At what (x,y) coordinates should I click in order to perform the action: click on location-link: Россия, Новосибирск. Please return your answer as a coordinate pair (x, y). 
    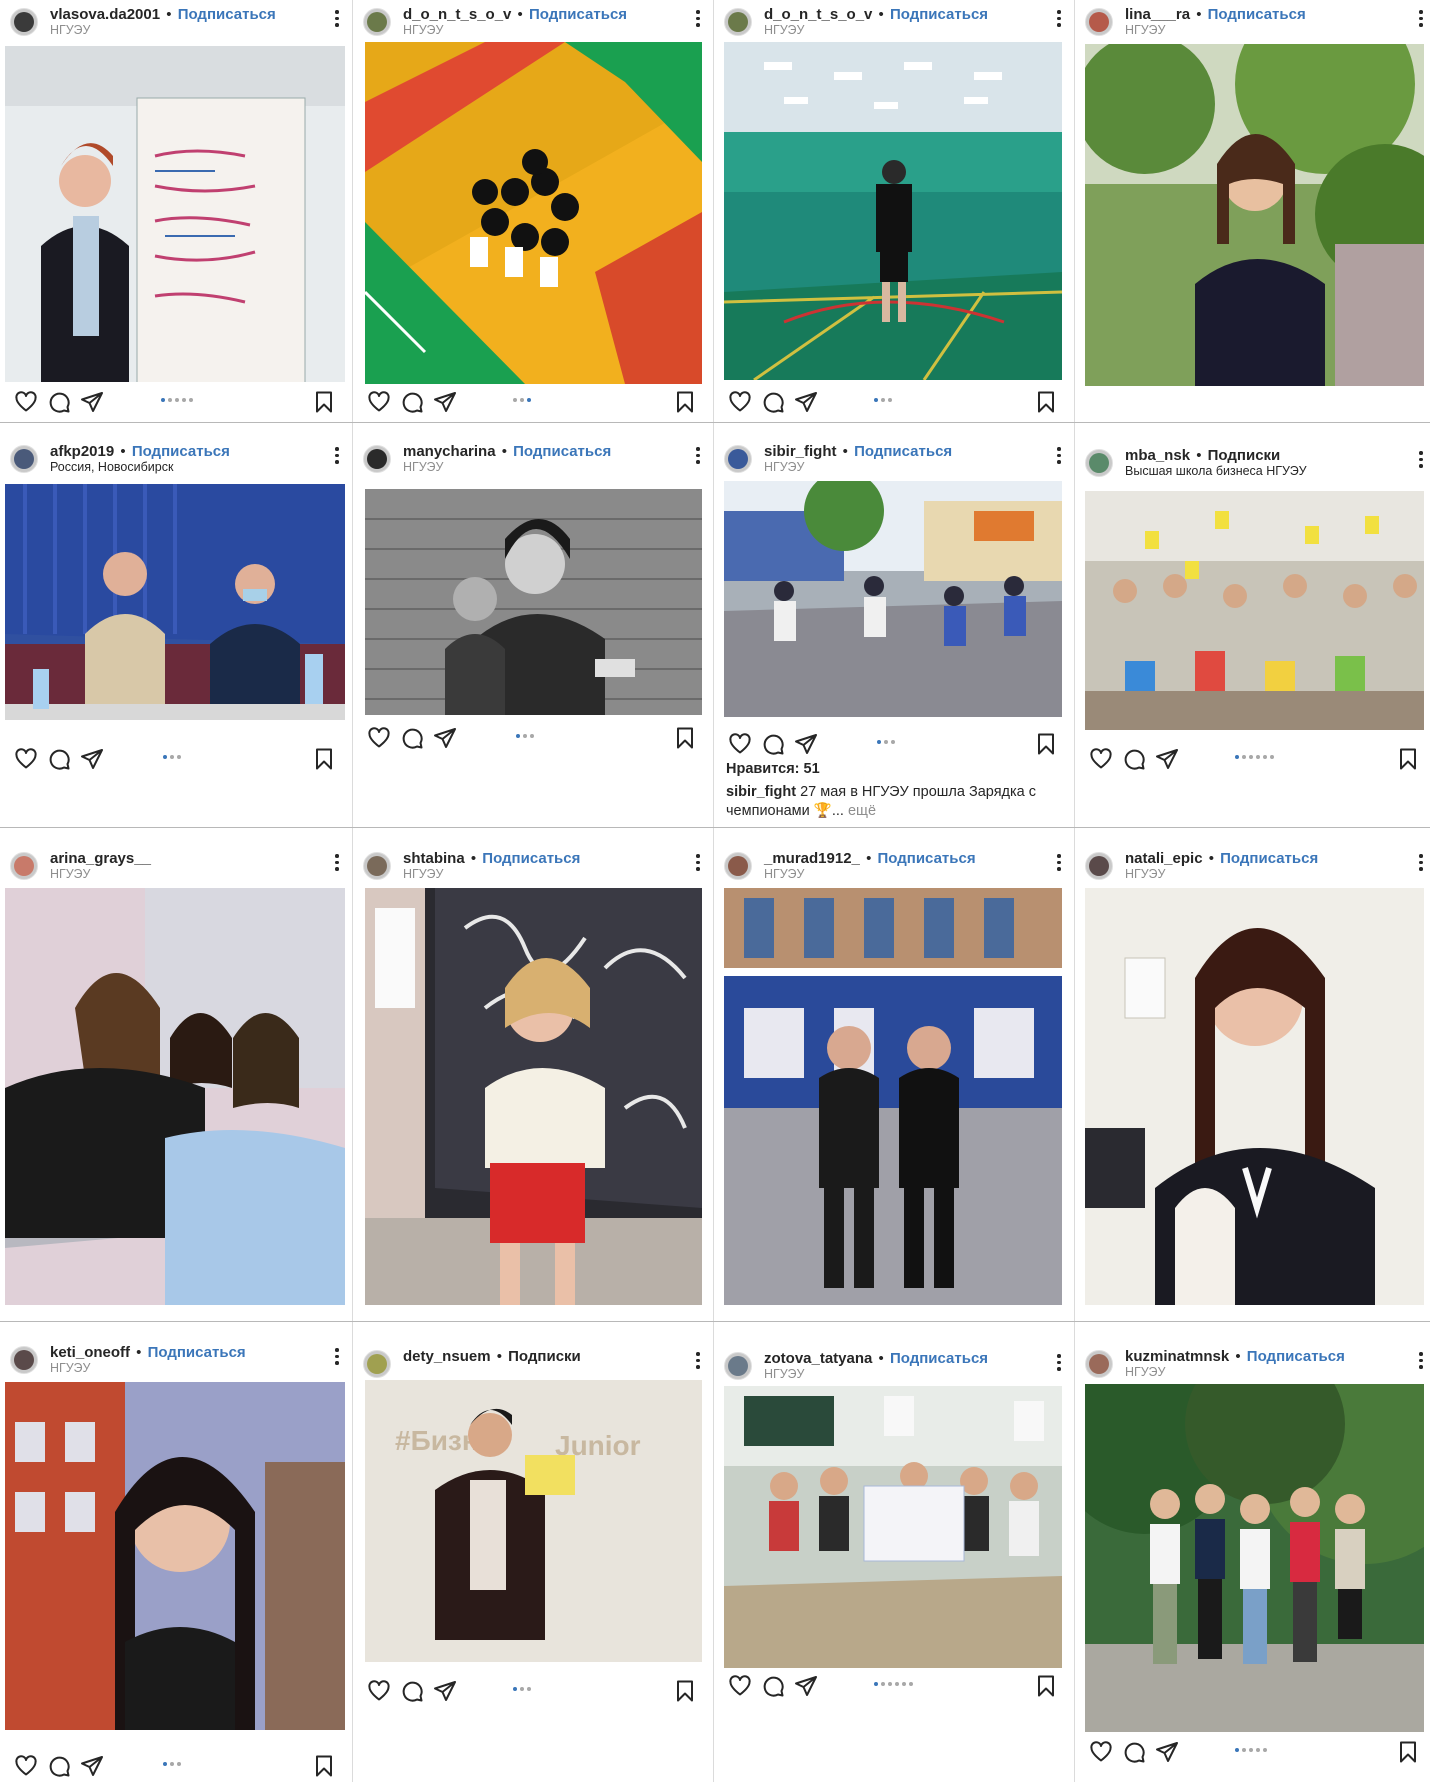
    Looking at the image, I should click on (111, 467).